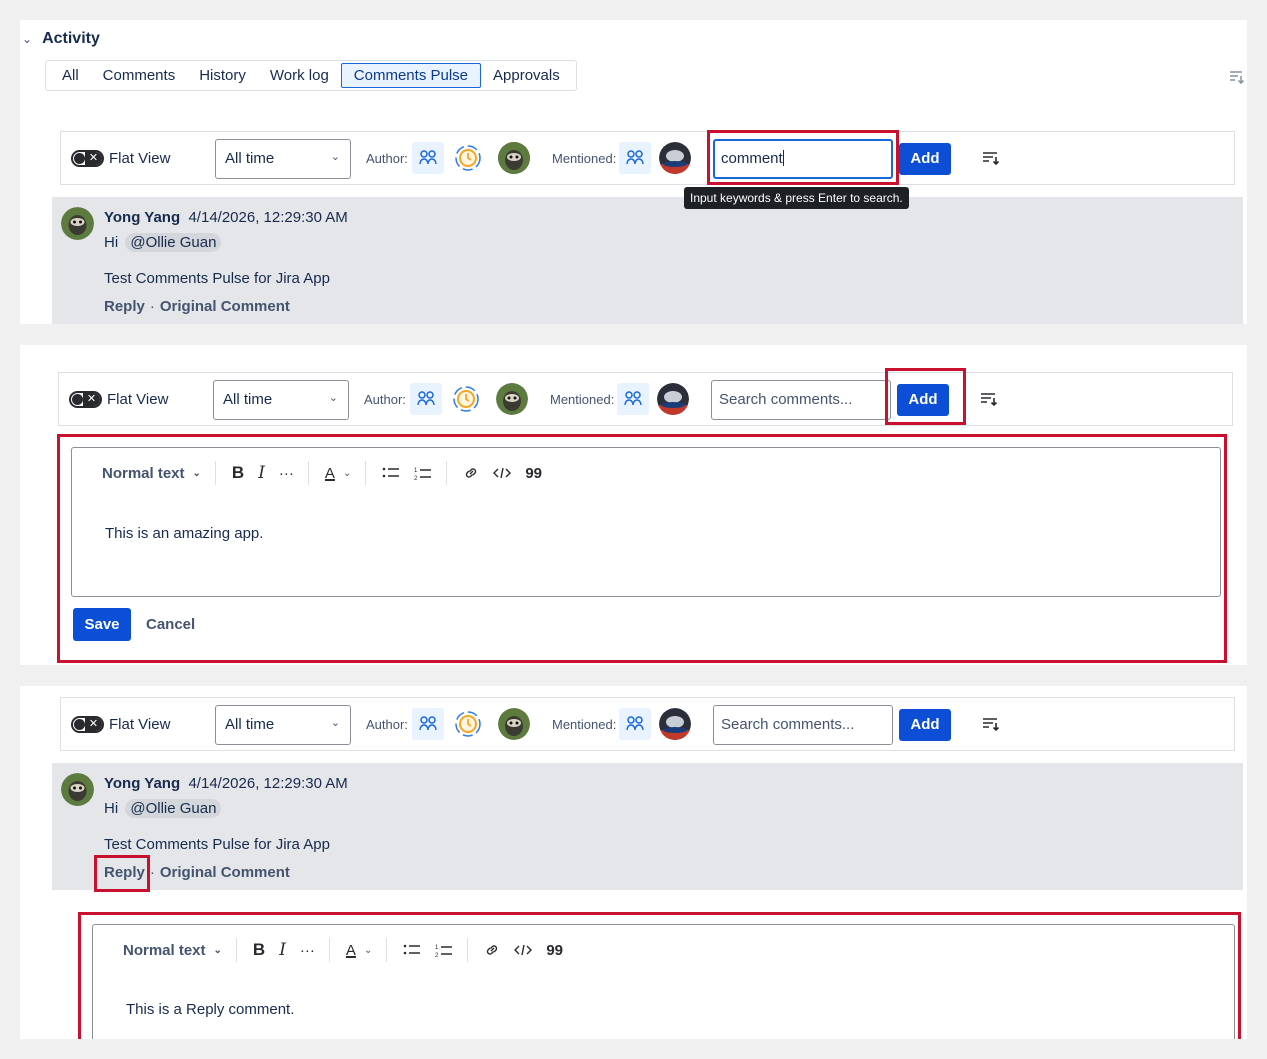  Describe the element at coordinates (268, 217) in the screenshot. I see `comment-timestamp: 4/14/2026, 12:29:30 AM` at that location.